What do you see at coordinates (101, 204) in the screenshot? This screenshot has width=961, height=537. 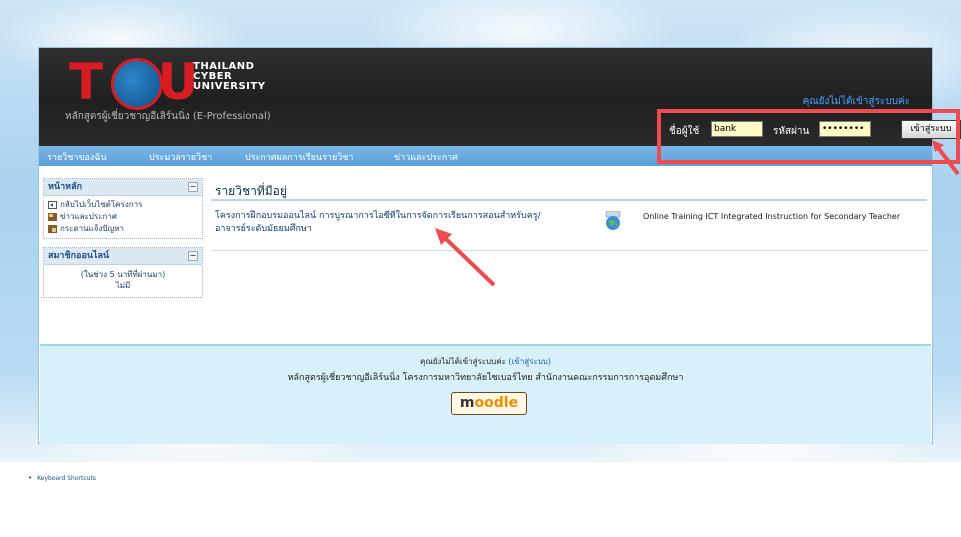 I see `sidebar-item-label: กลับไปเว็บไซต์โครงการ` at bounding box center [101, 204].